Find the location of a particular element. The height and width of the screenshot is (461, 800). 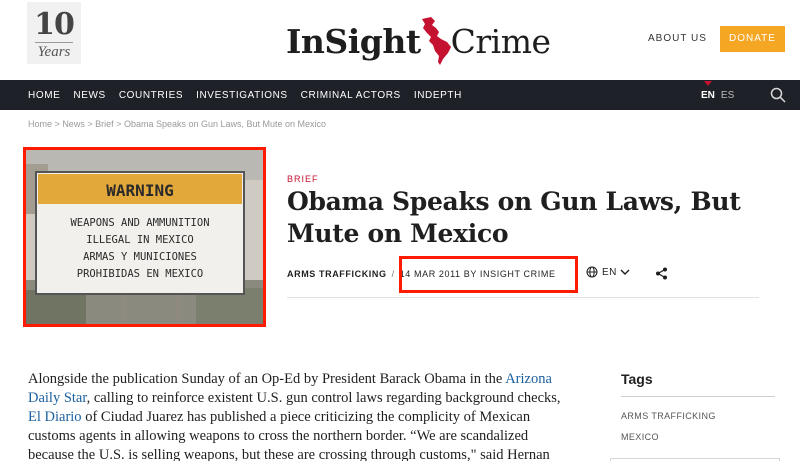

nav-item-criminal-actors: CRIMINAL ACTORS is located at coordinates (351, 95).